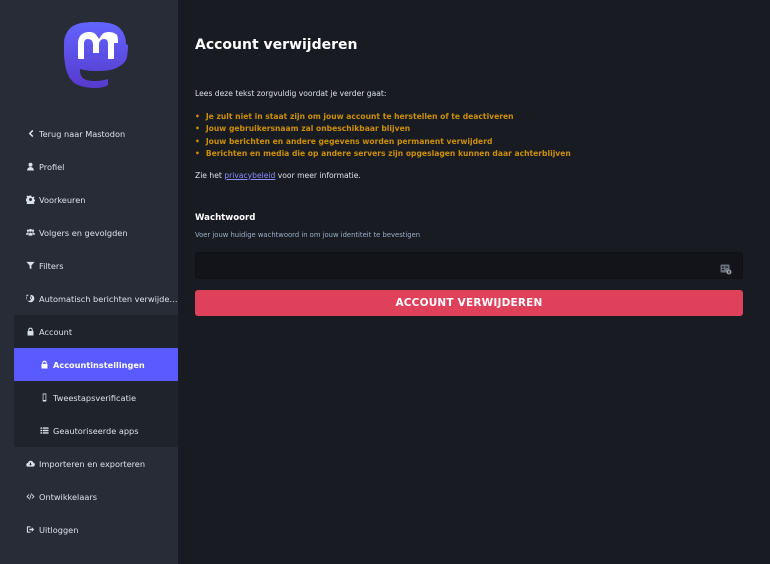  What do you see at coordinates (44, 398) in the screenshot?
I see `mobile-icon` at bounding box center [44, 398].